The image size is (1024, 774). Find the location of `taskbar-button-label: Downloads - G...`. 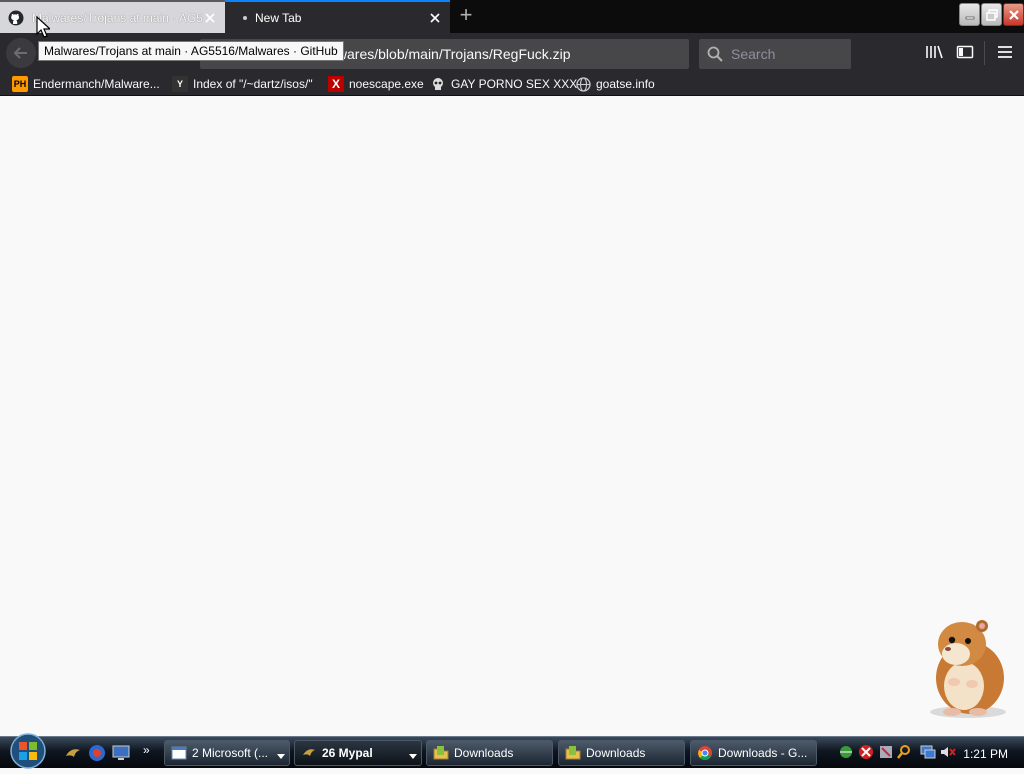

taskbar-button-label: Downloads - G... is located at coordinates (763, 753).